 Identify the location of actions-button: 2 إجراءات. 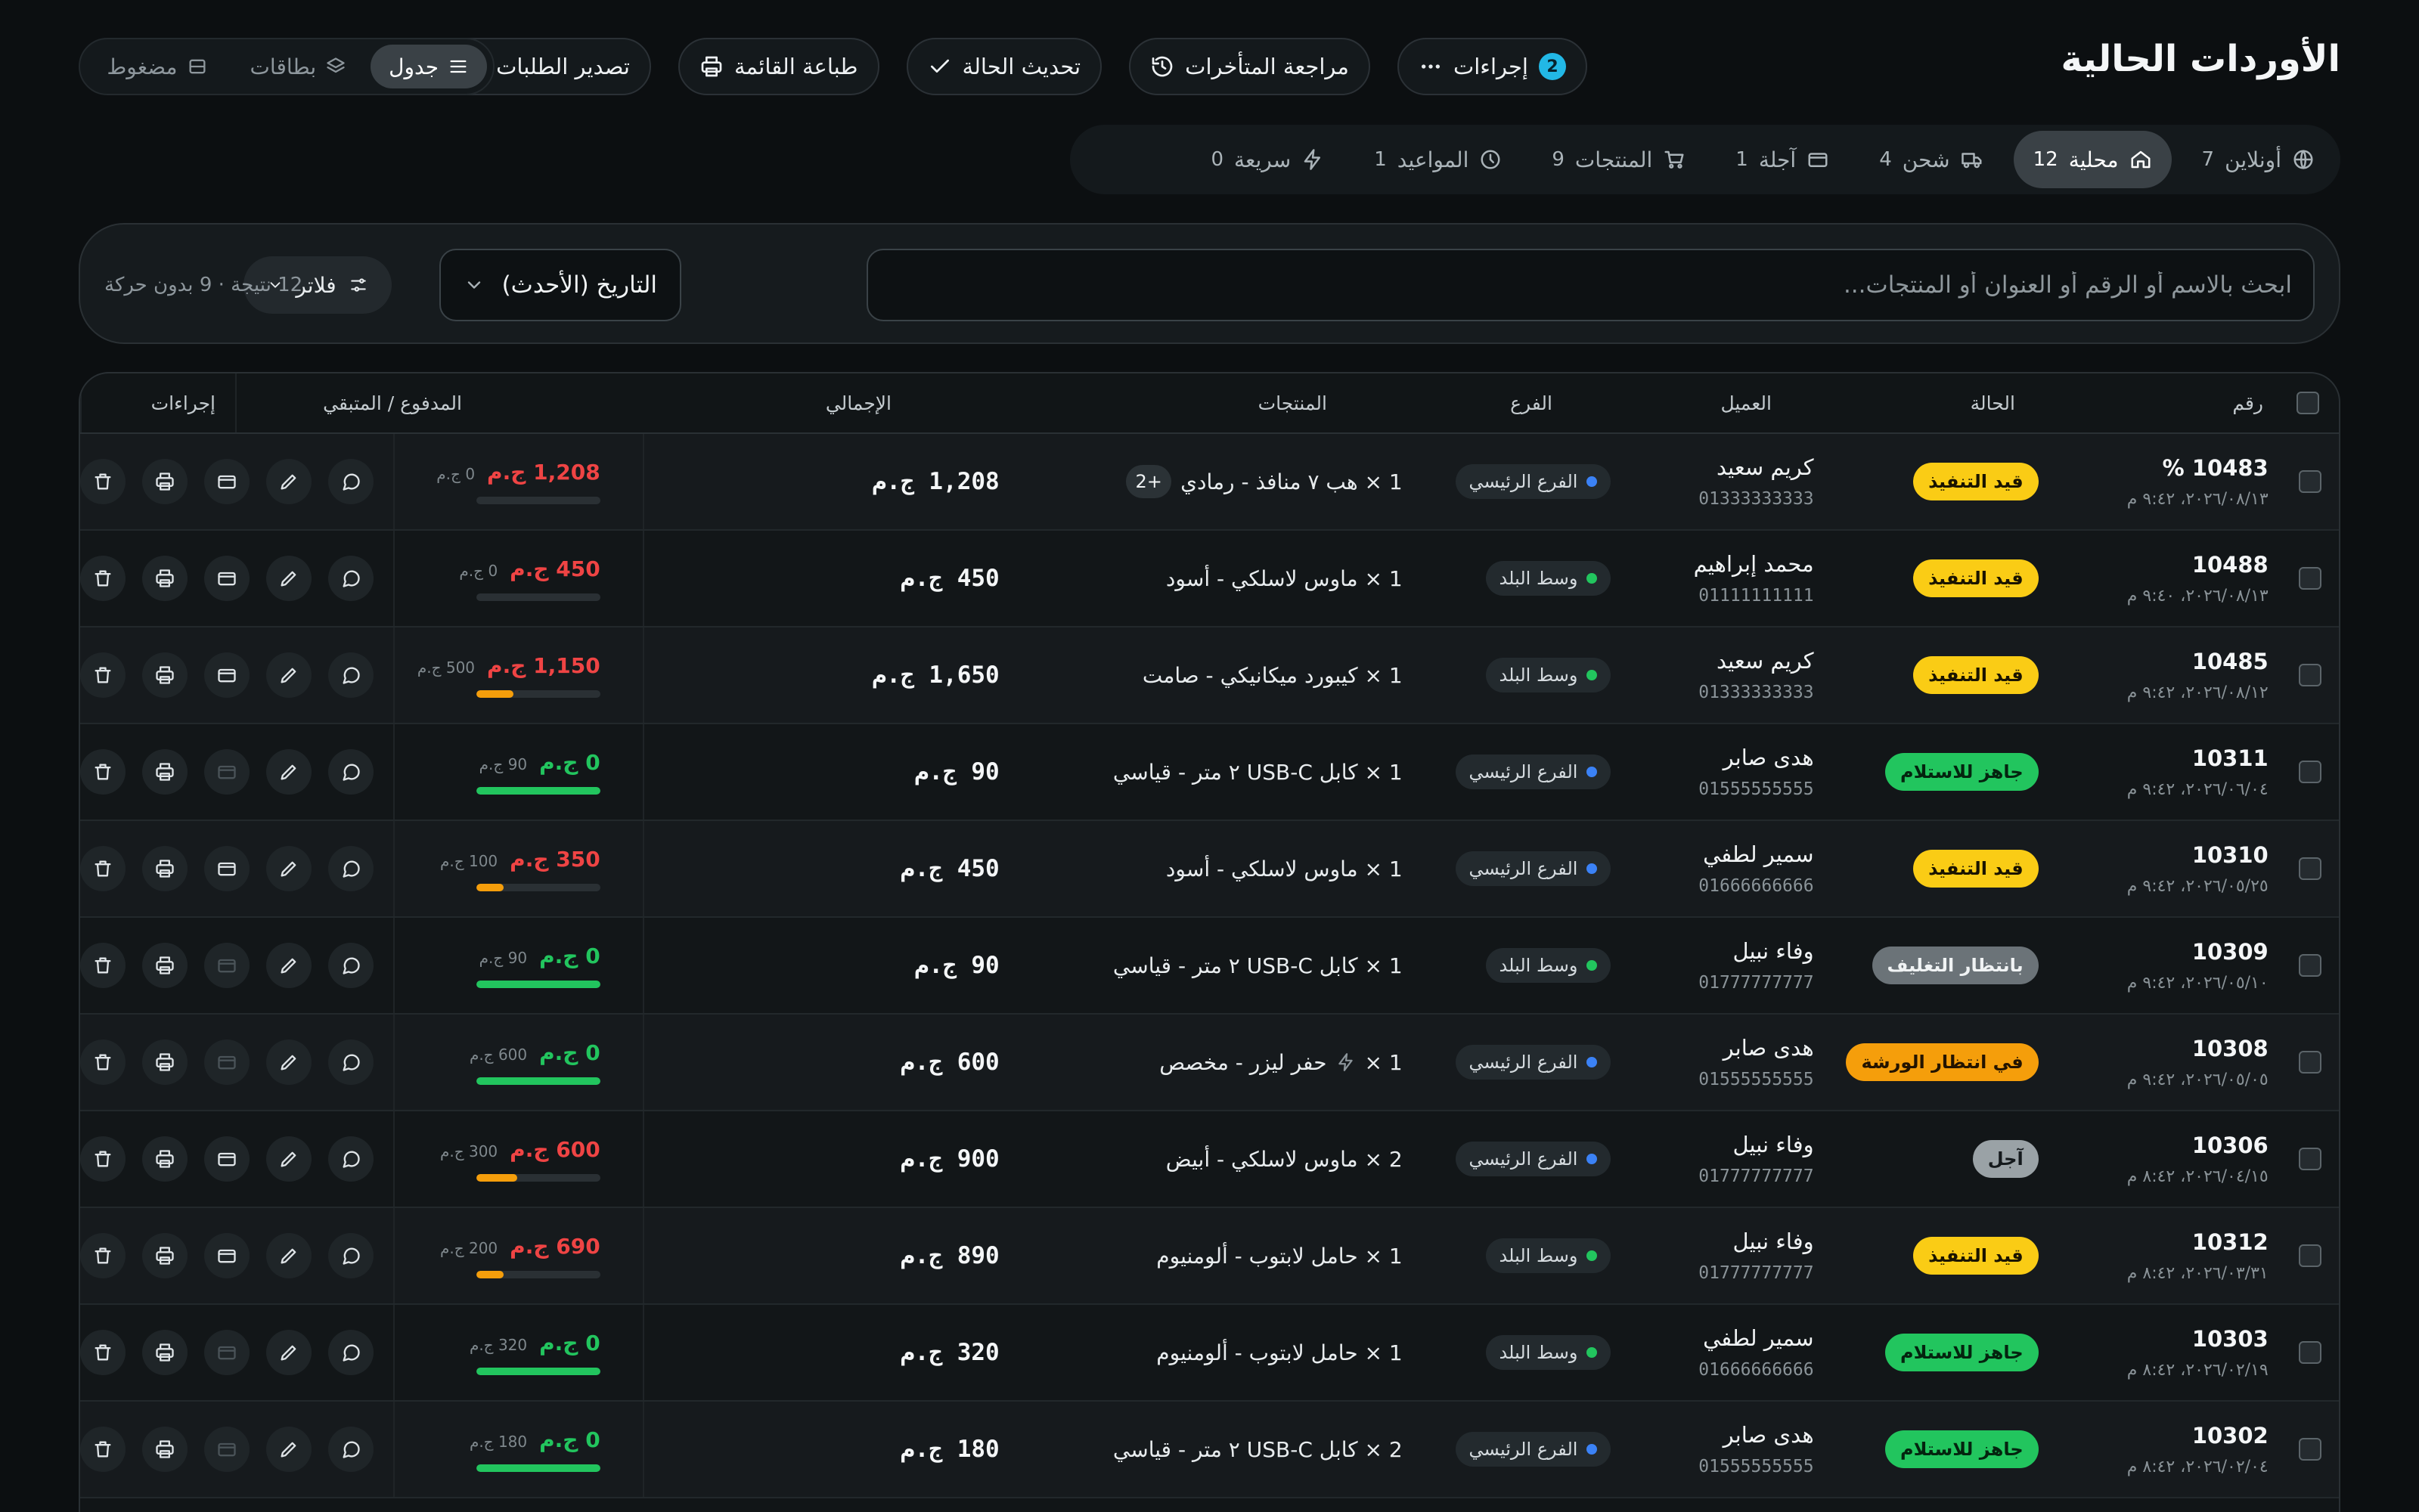
(1492, 66).